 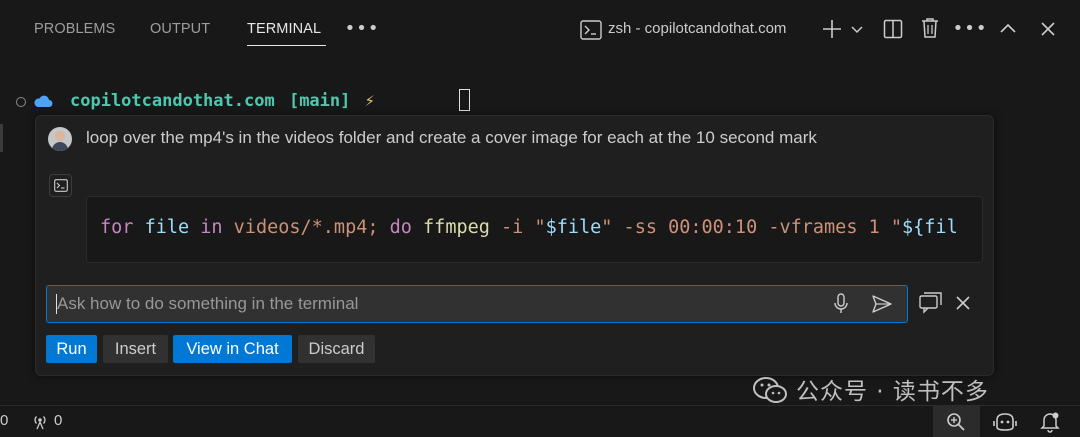 What do you see at coordinates (697, 28) in the screenshot?
I see `terminal-name: zsh - copilotcandothat.com` at bounding box center [697, 28].